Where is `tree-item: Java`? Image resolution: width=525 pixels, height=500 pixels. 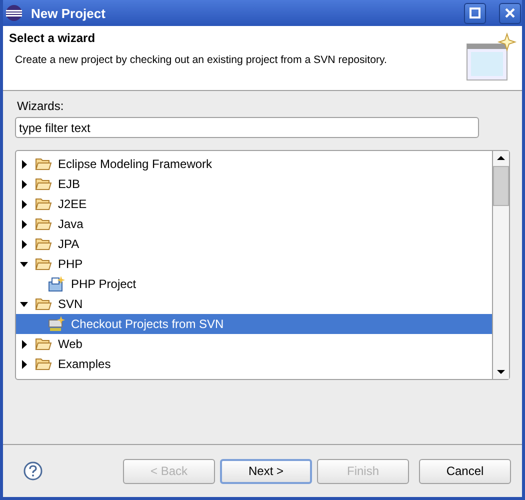 tree-item: Java is located at coordinates (254, 224).